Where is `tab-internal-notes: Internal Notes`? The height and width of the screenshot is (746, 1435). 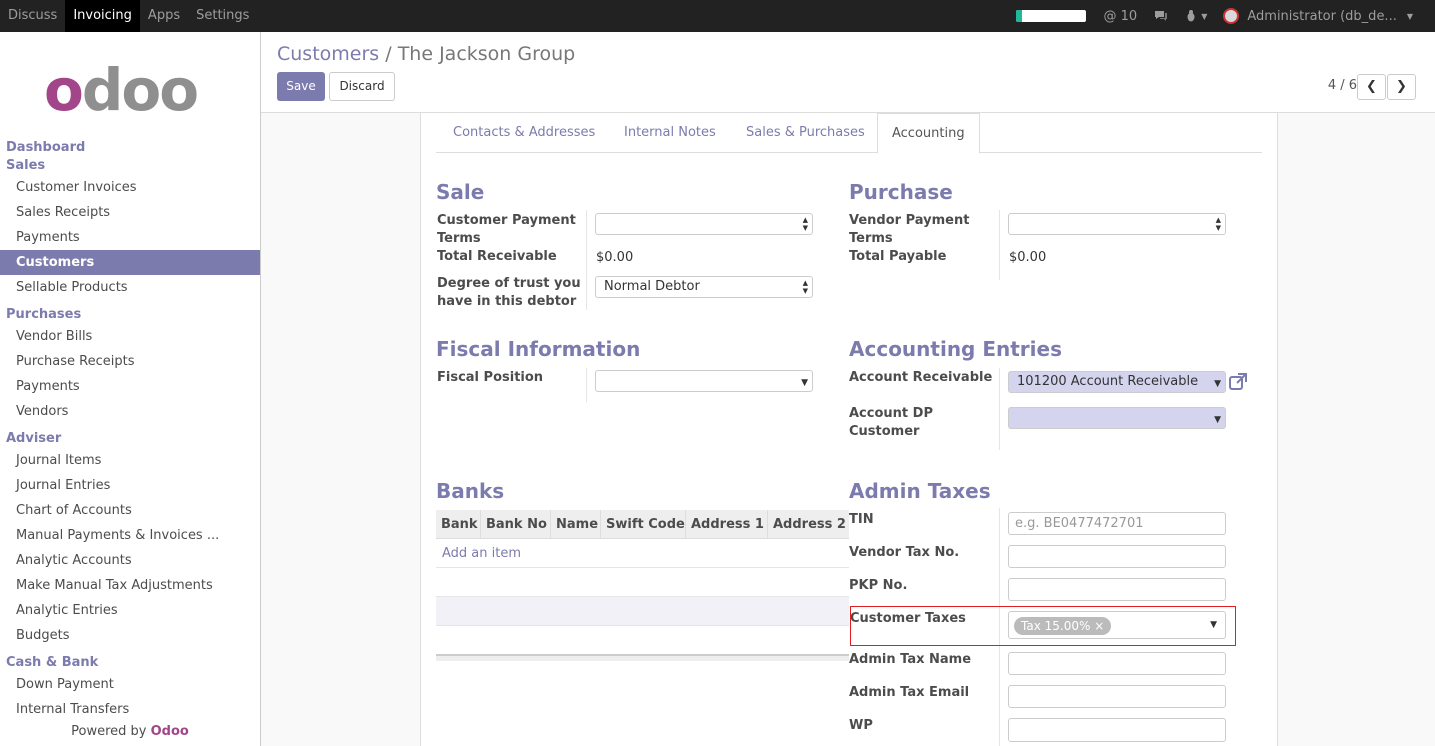 tab-internal-notes: Internal Notes is located at coordinates (670, 133).